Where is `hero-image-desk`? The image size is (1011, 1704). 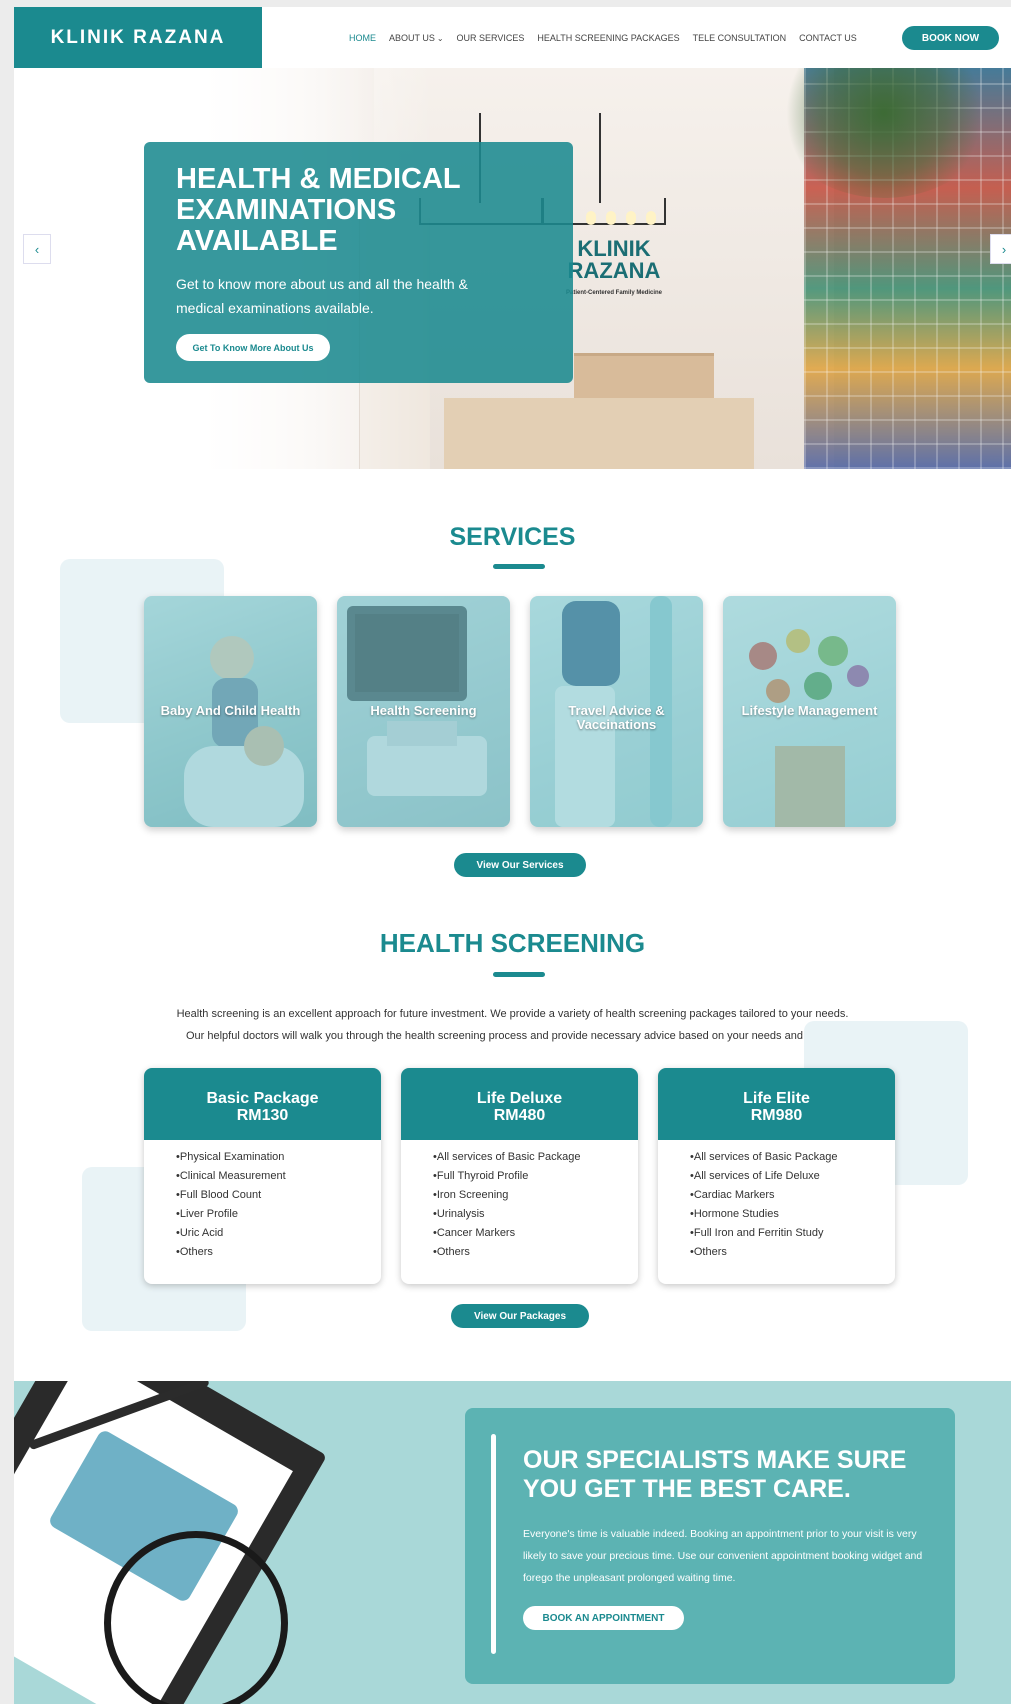
hero-image-desk is located at coordinates (599, 433).